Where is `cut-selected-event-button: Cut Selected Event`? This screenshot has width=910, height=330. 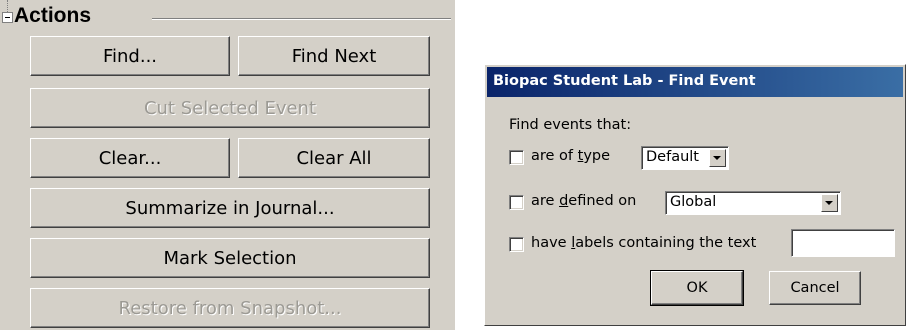
cut-selected-event-button: Cut Selected Event is located at coordinates (230, 108).